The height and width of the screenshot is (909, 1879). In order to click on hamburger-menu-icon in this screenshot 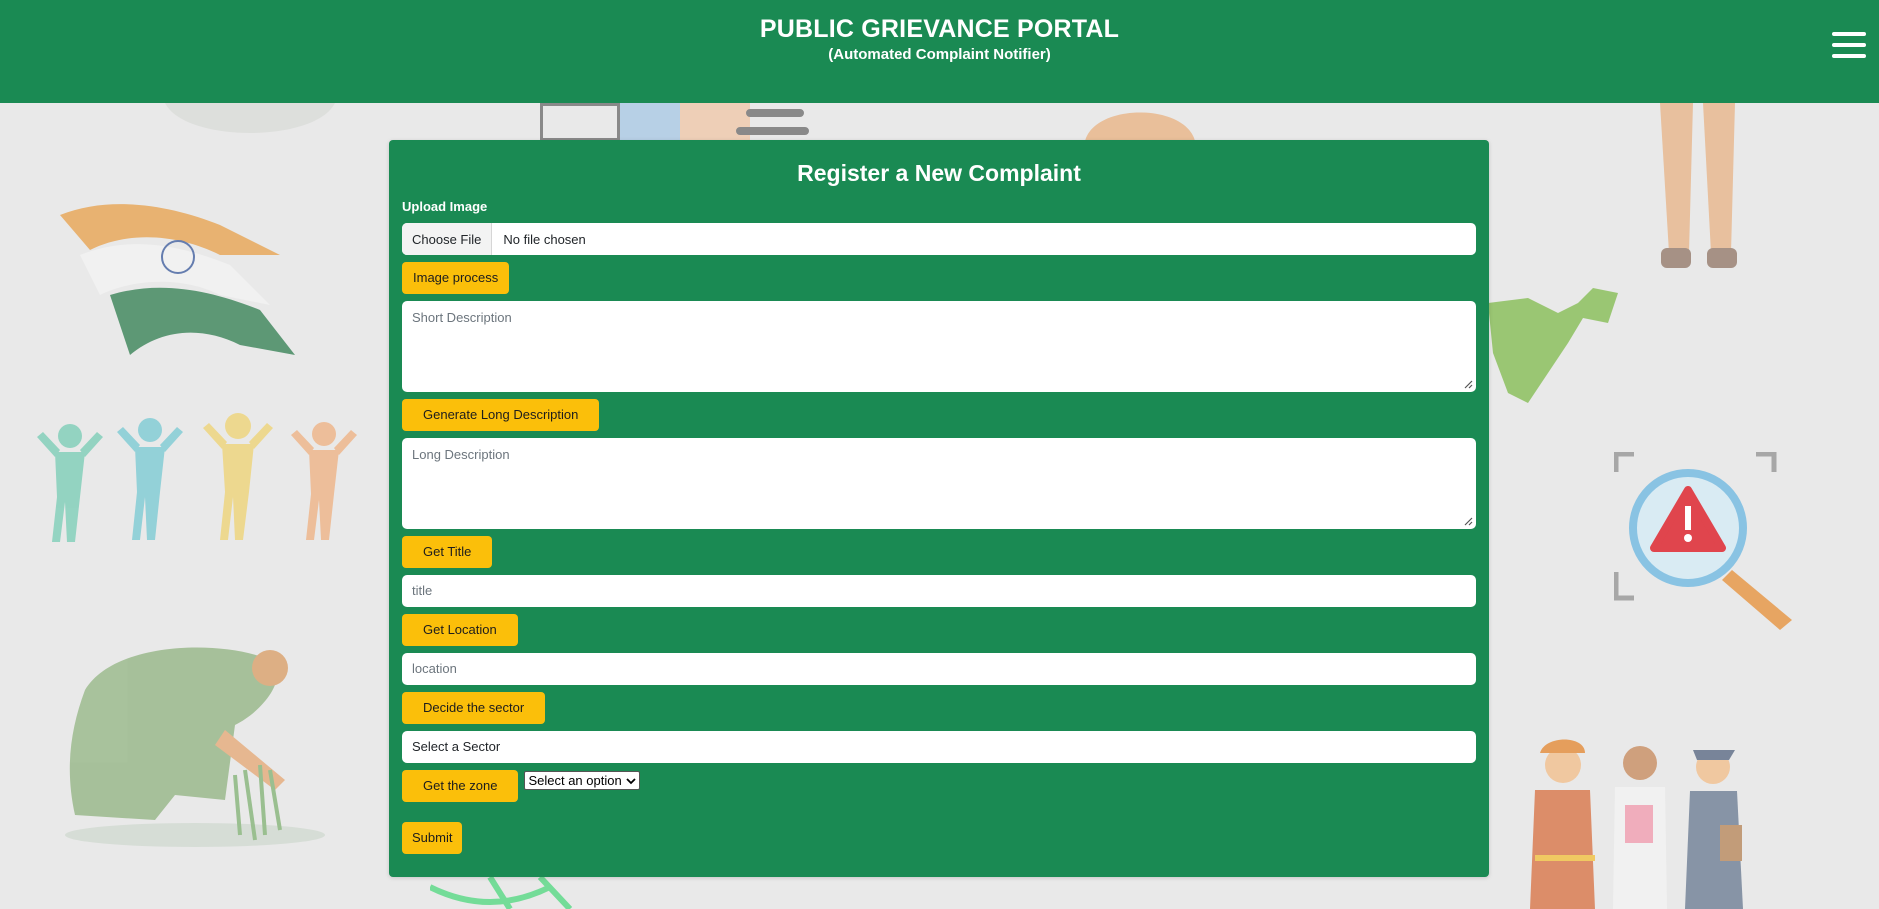, I will do `click(1849, 45)`.